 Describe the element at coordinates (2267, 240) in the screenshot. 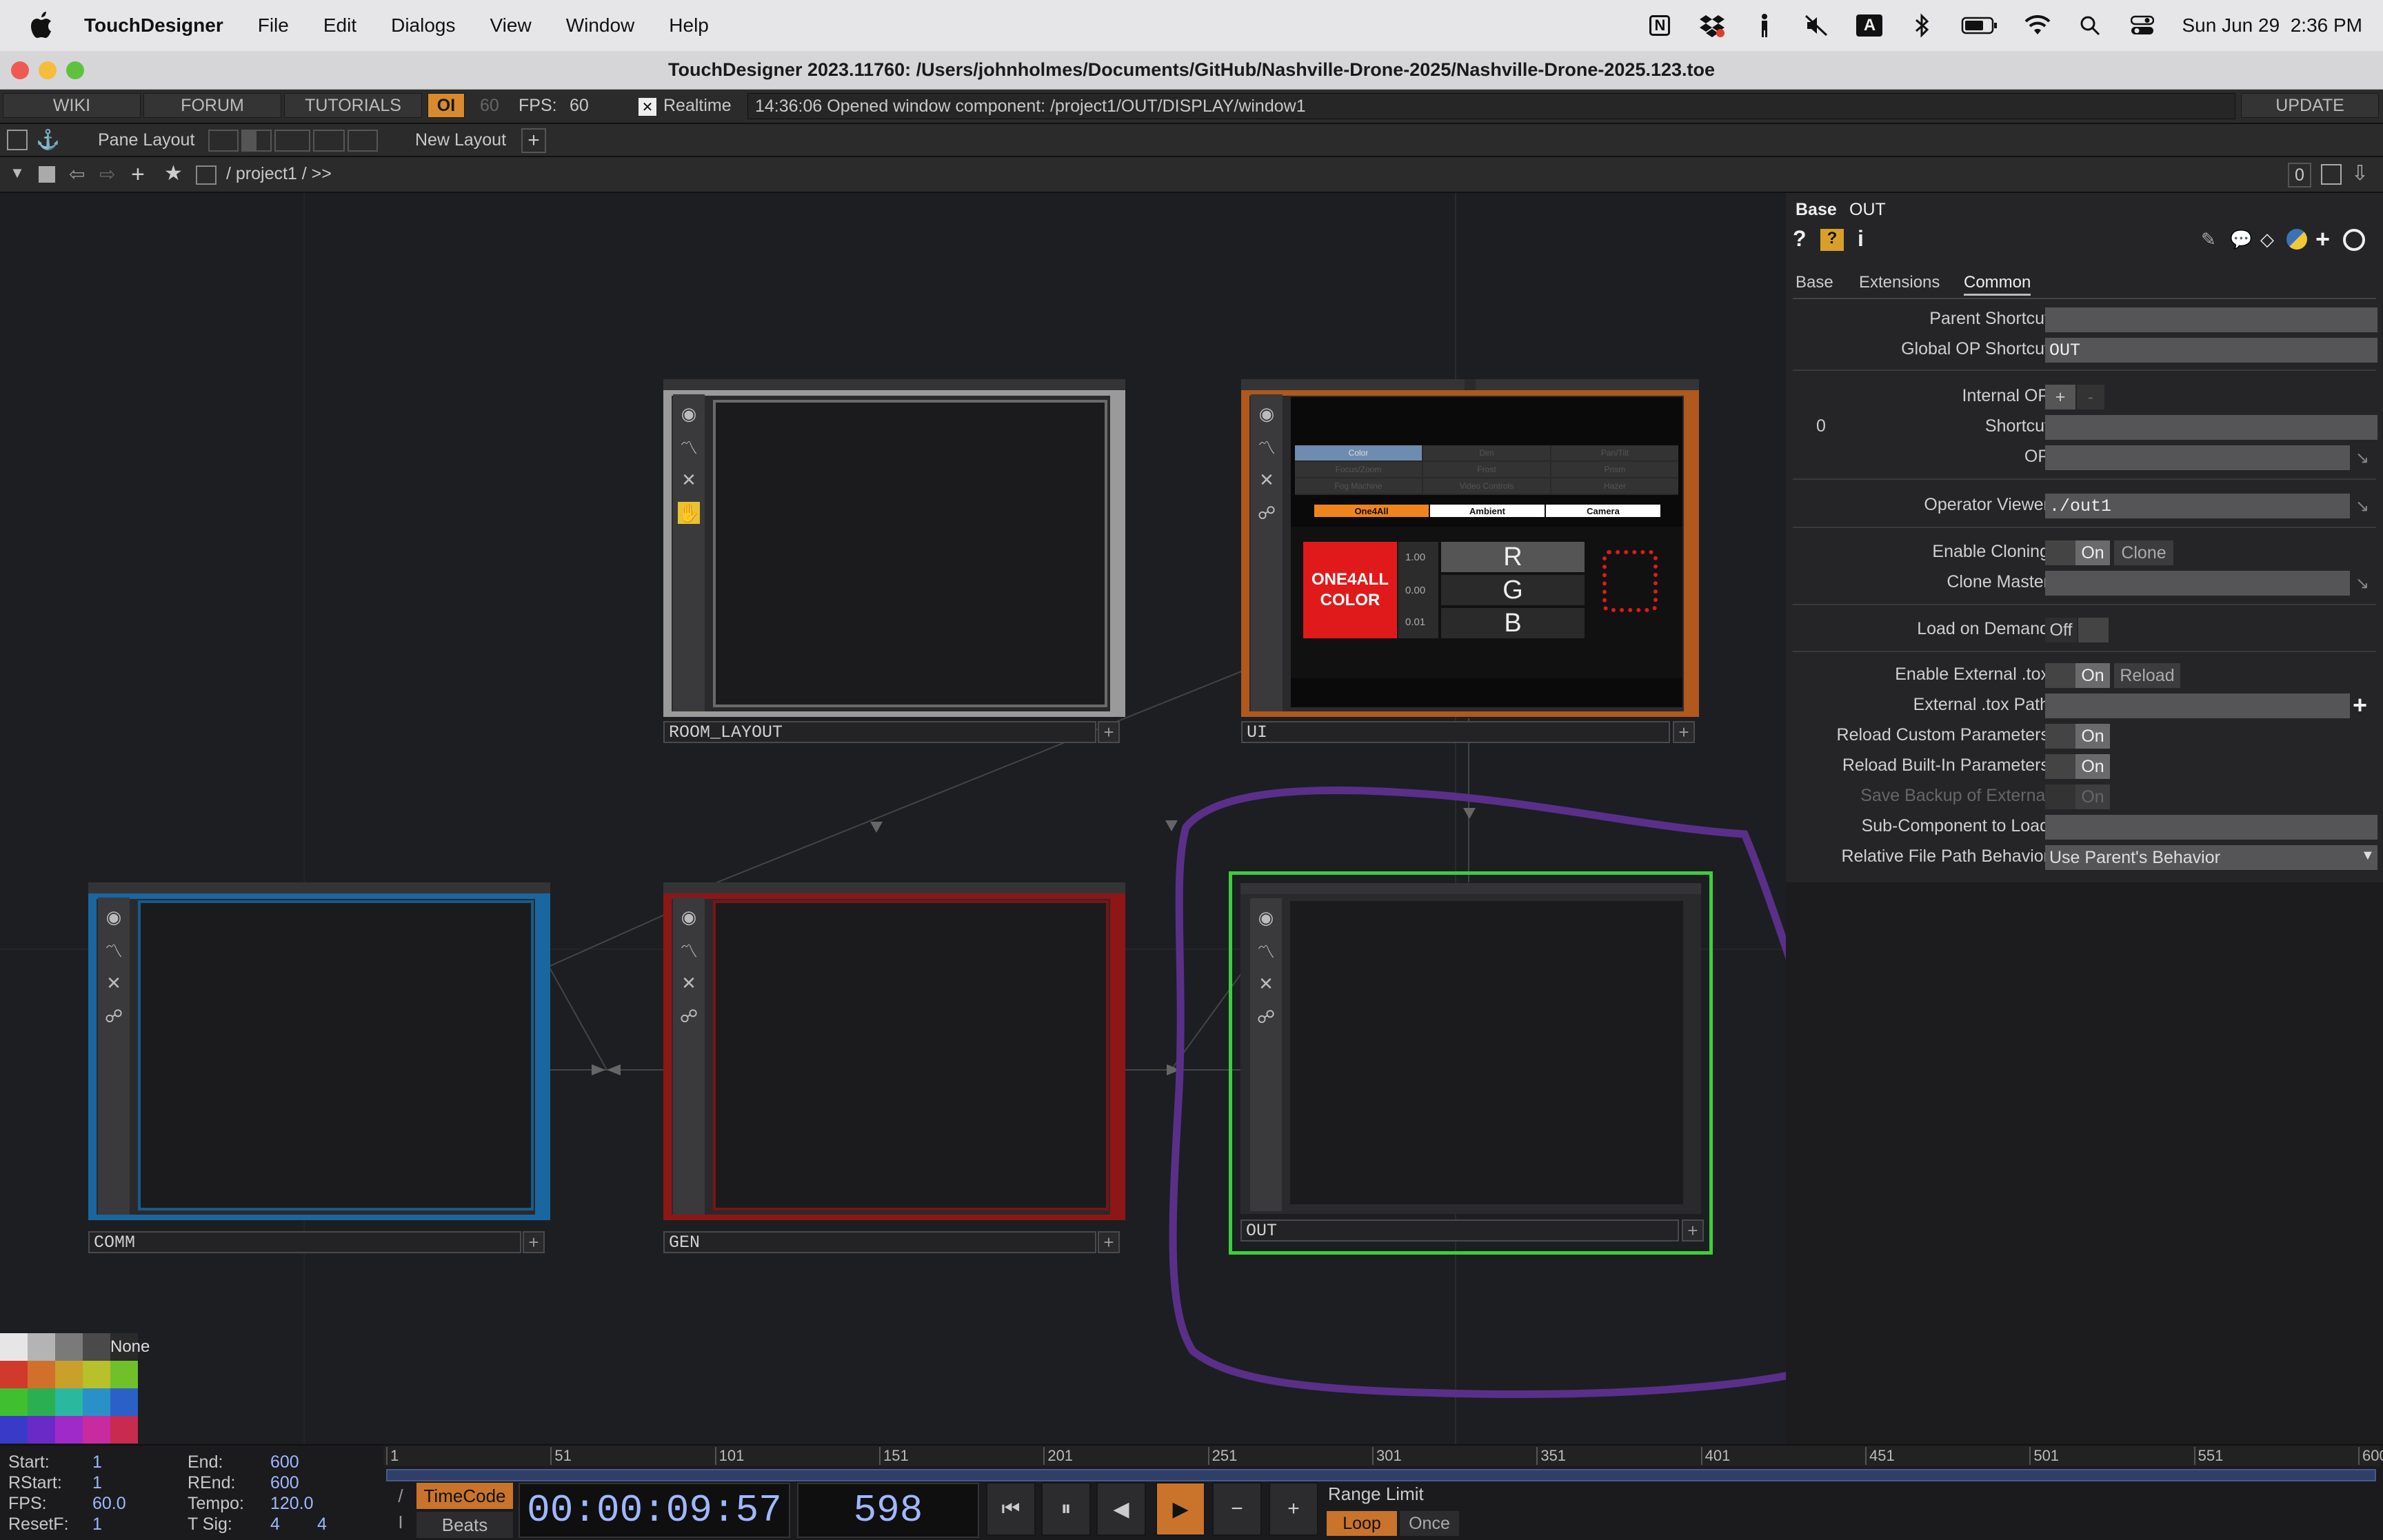

I see `tag-icon: ◇` at that location.